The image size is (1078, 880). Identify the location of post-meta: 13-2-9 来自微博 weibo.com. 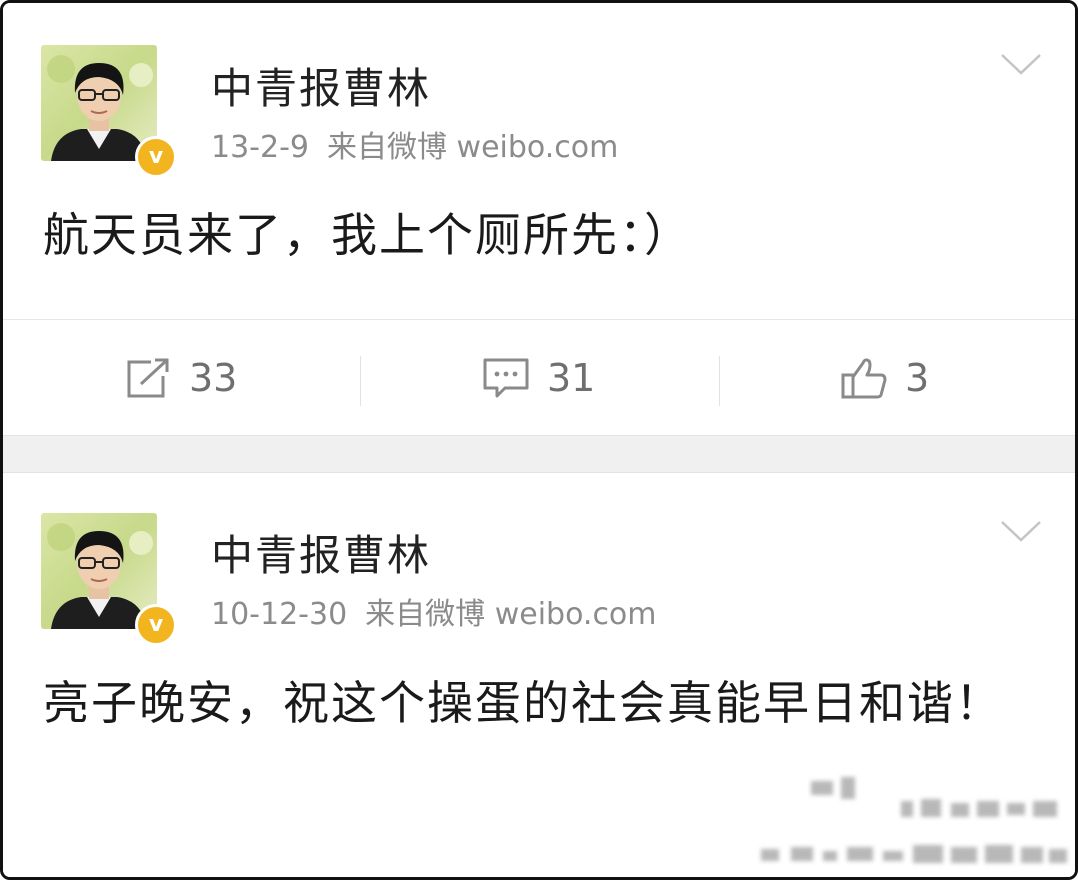
(414, 144).